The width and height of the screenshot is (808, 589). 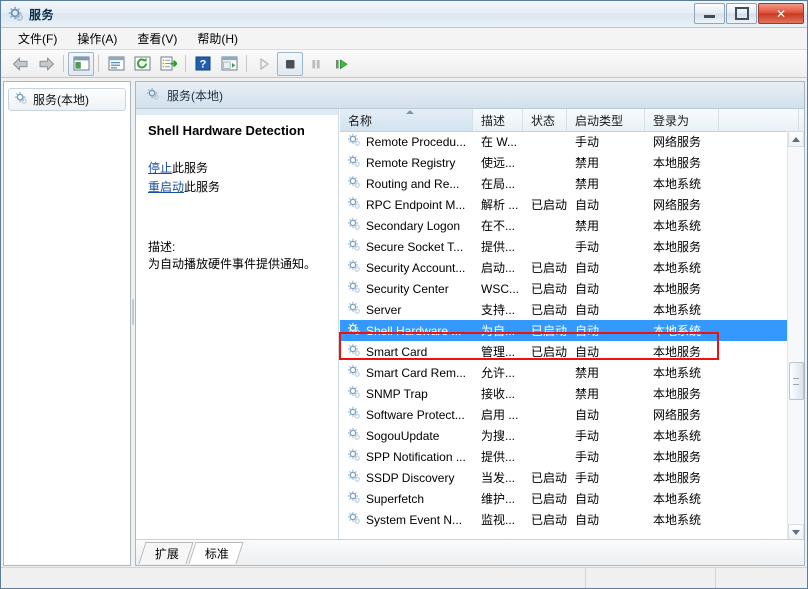 I want to click on scroll-down-button, so click(x=796, y=532).